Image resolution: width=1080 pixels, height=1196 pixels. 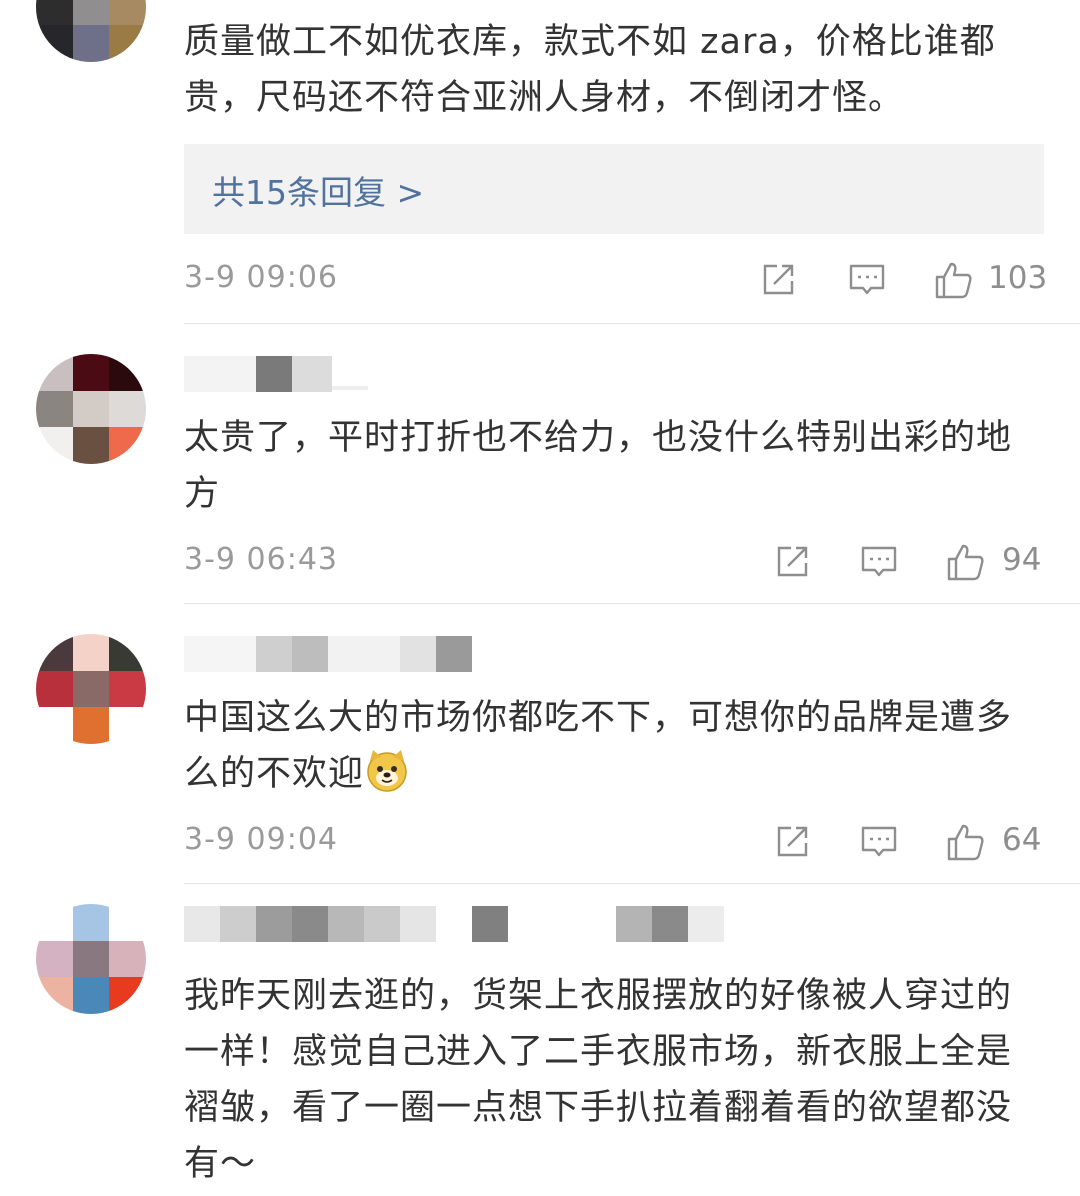 What do you see at coordinates (261, 559) in the screenshot?
I see `comment-time: 3-9 06:43` at bounding box center [261, 559].